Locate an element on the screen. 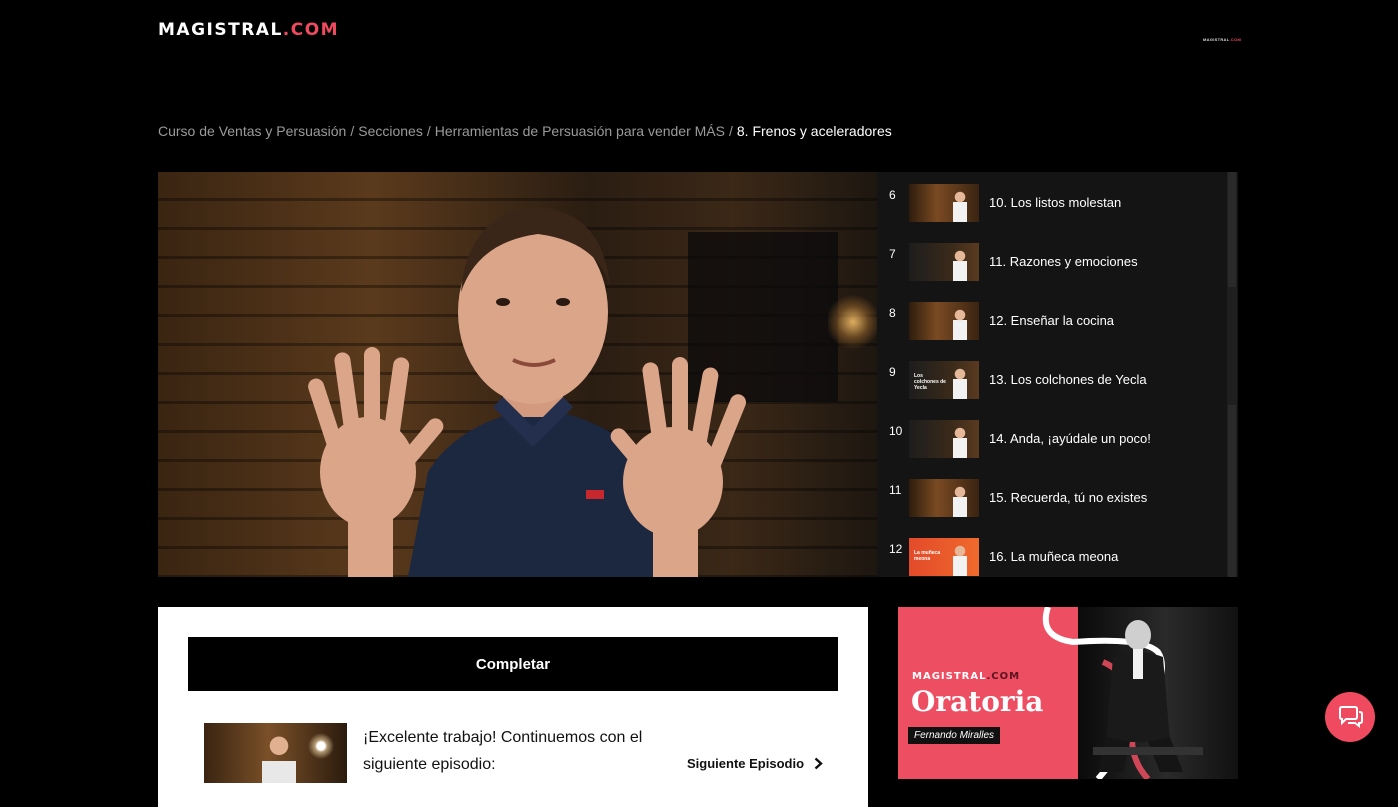 The height and width of the screenshot is (807, 1398). episode-item: 10 14. Anda, ¡ayúdale un poco! is located at coordinates (1057, 437).